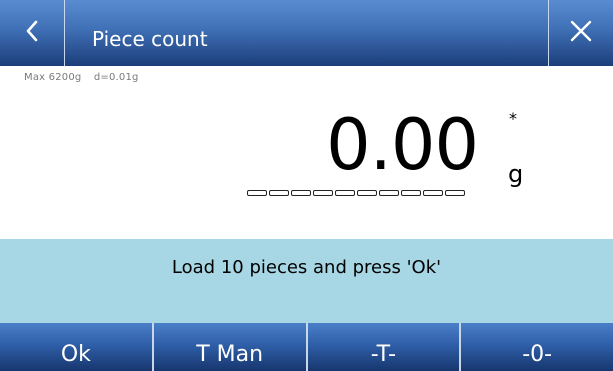  I want to click on back-button, so click(32, 33).